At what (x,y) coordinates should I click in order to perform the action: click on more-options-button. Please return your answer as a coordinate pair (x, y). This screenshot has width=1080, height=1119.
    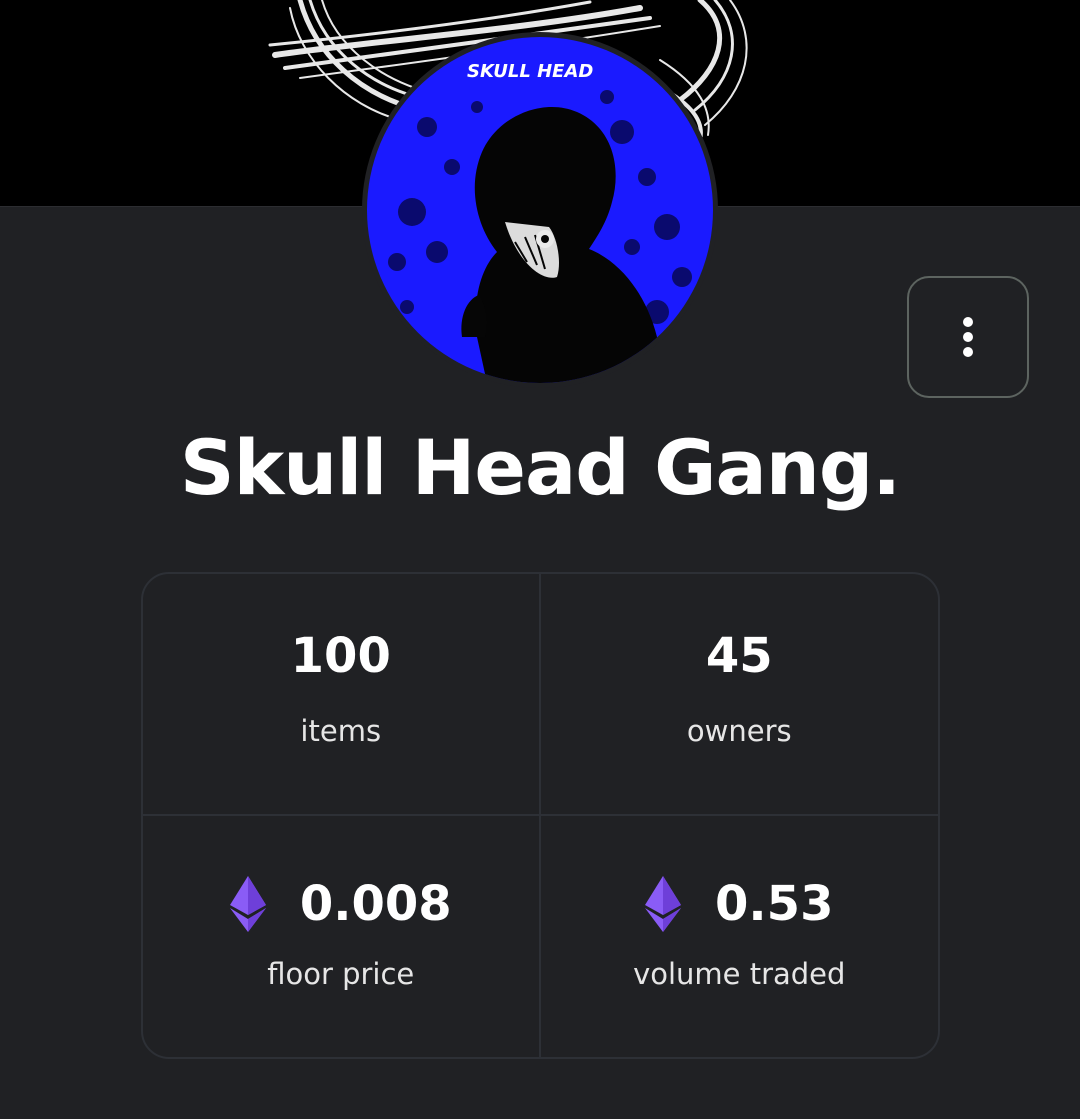
    Looking at the image, I should click on (968, 337).